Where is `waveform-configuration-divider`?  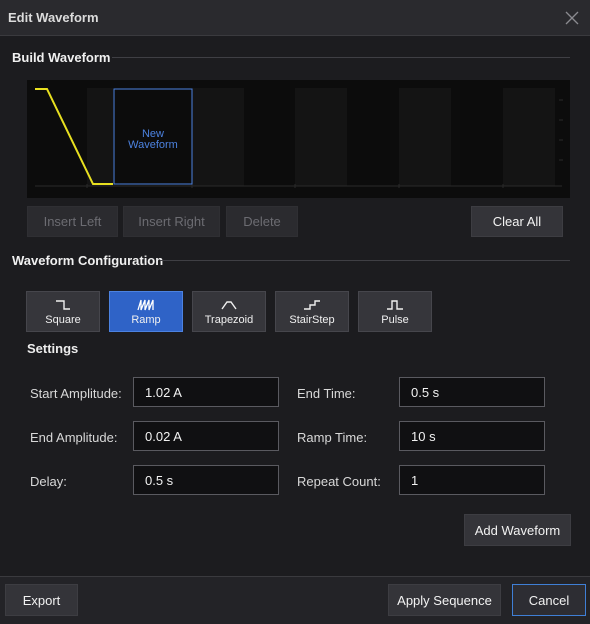
waveform-configuration-divider is located at coordinates (365, 260).